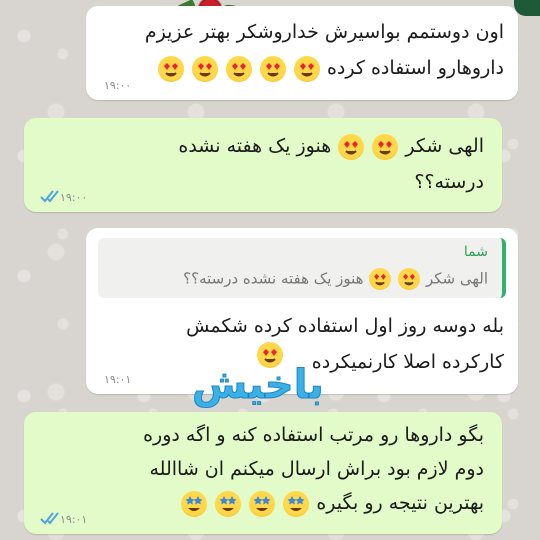  I want to click on quoted-text: الهی شکر هنوز یک هفته نشده درسته؟؟, so click(335, 279).